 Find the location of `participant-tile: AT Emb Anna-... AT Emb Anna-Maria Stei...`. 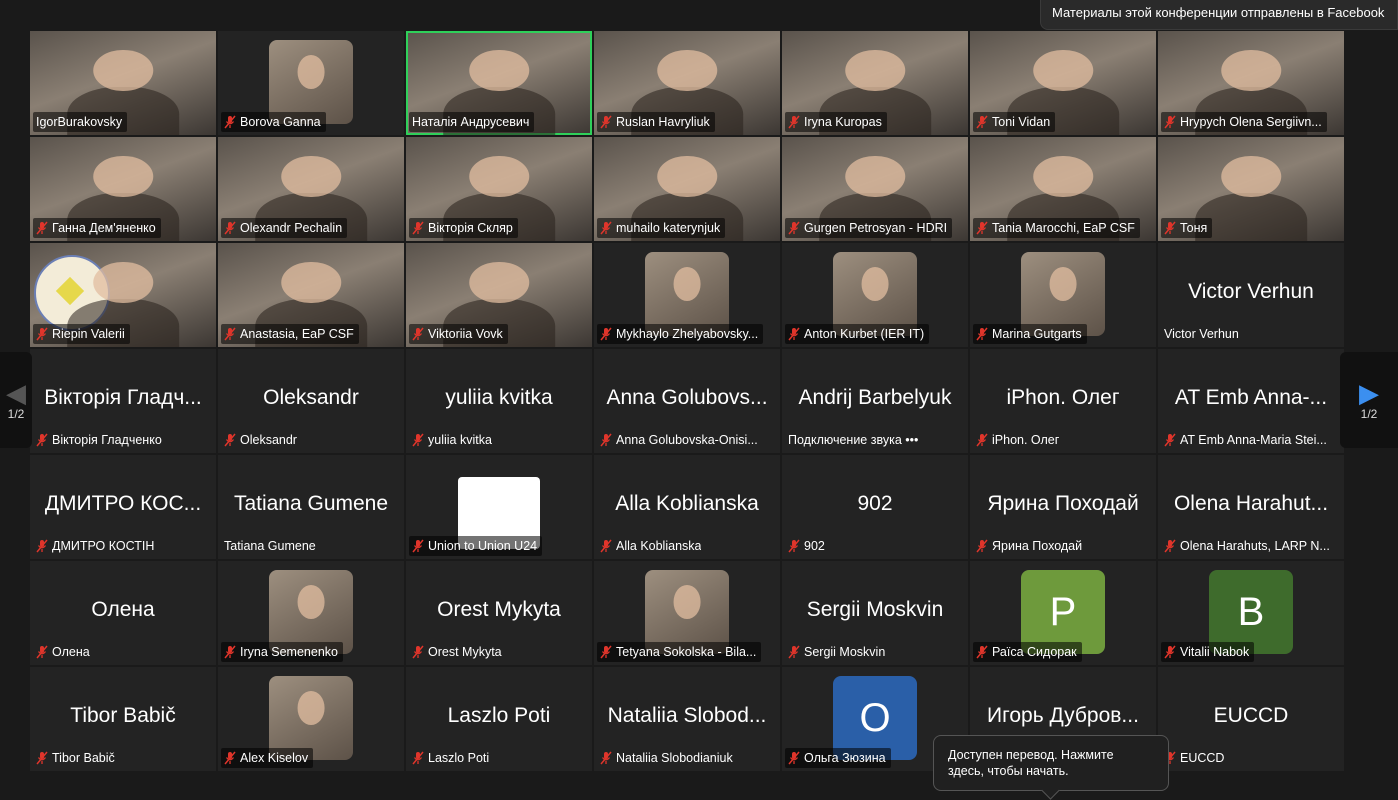

participant-tile: AT Emb Anna-... AT Emb Anna-Maria Stei... is located at coordinates (1251, 401).